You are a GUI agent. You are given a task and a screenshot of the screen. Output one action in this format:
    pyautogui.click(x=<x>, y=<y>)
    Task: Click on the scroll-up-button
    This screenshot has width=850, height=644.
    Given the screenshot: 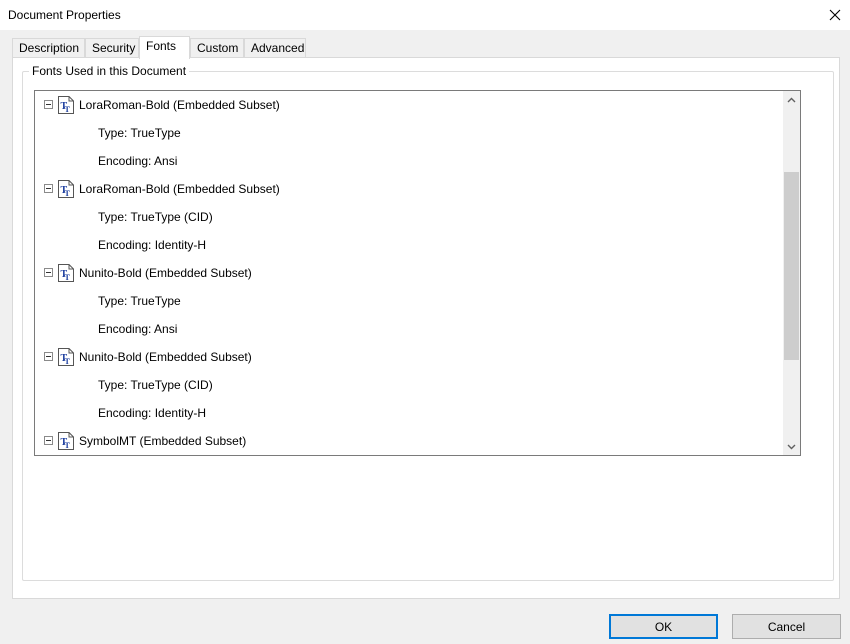 What is the action you would take?
    pyautogui.click(x=791, y=99)
    